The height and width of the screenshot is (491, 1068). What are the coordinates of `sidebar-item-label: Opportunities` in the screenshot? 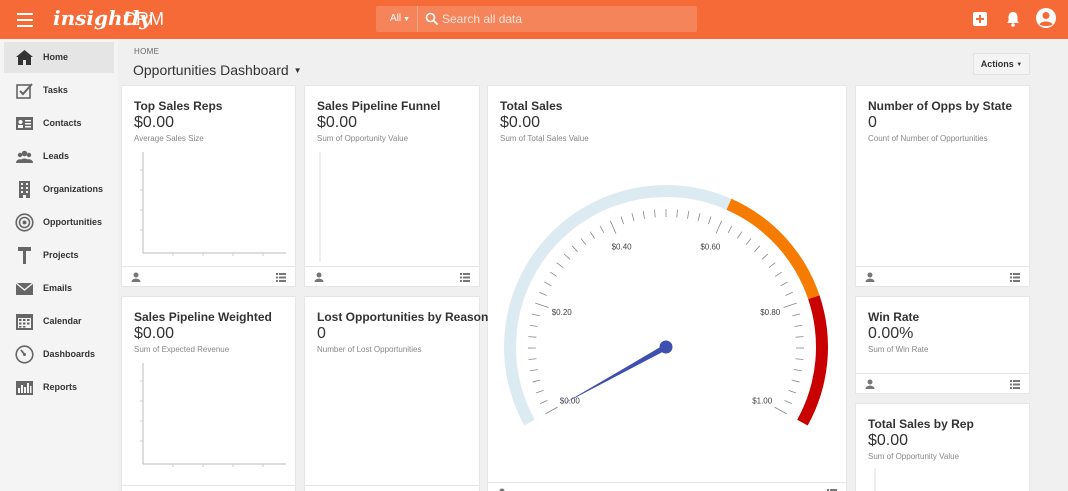 It's located at (72, 222).